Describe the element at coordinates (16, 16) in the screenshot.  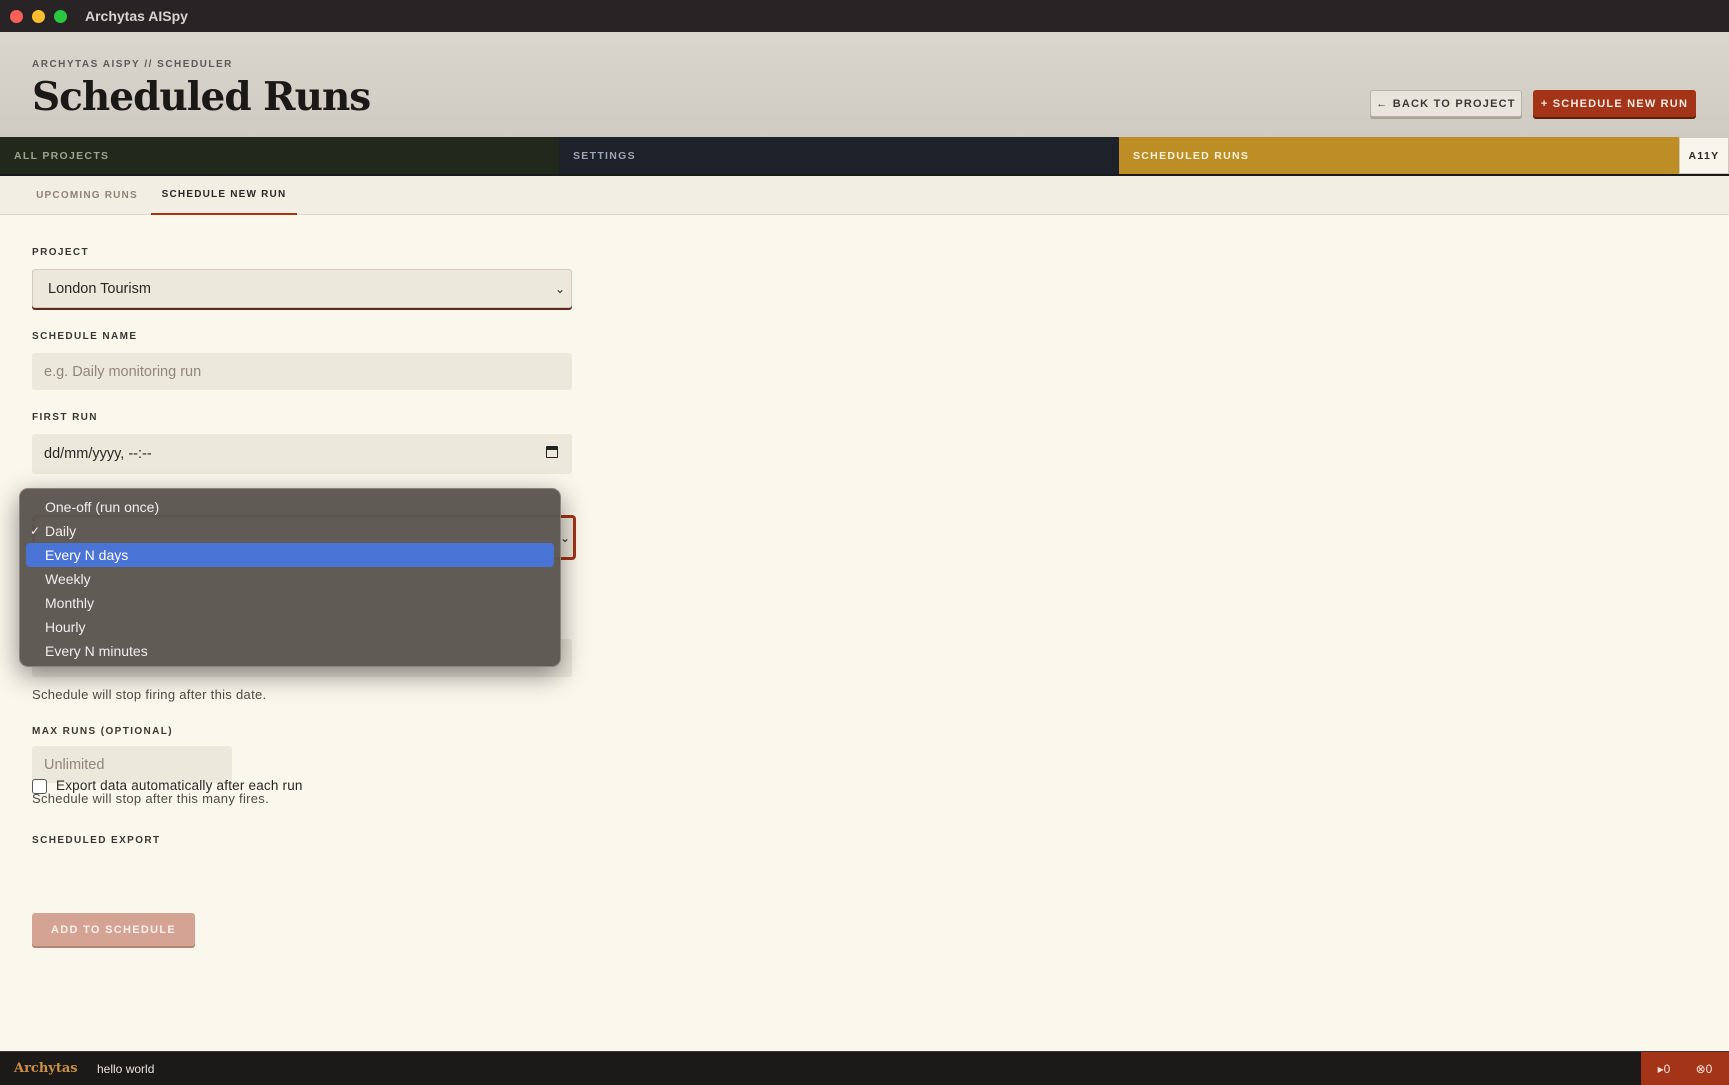
I see `close-window-button` at that location.